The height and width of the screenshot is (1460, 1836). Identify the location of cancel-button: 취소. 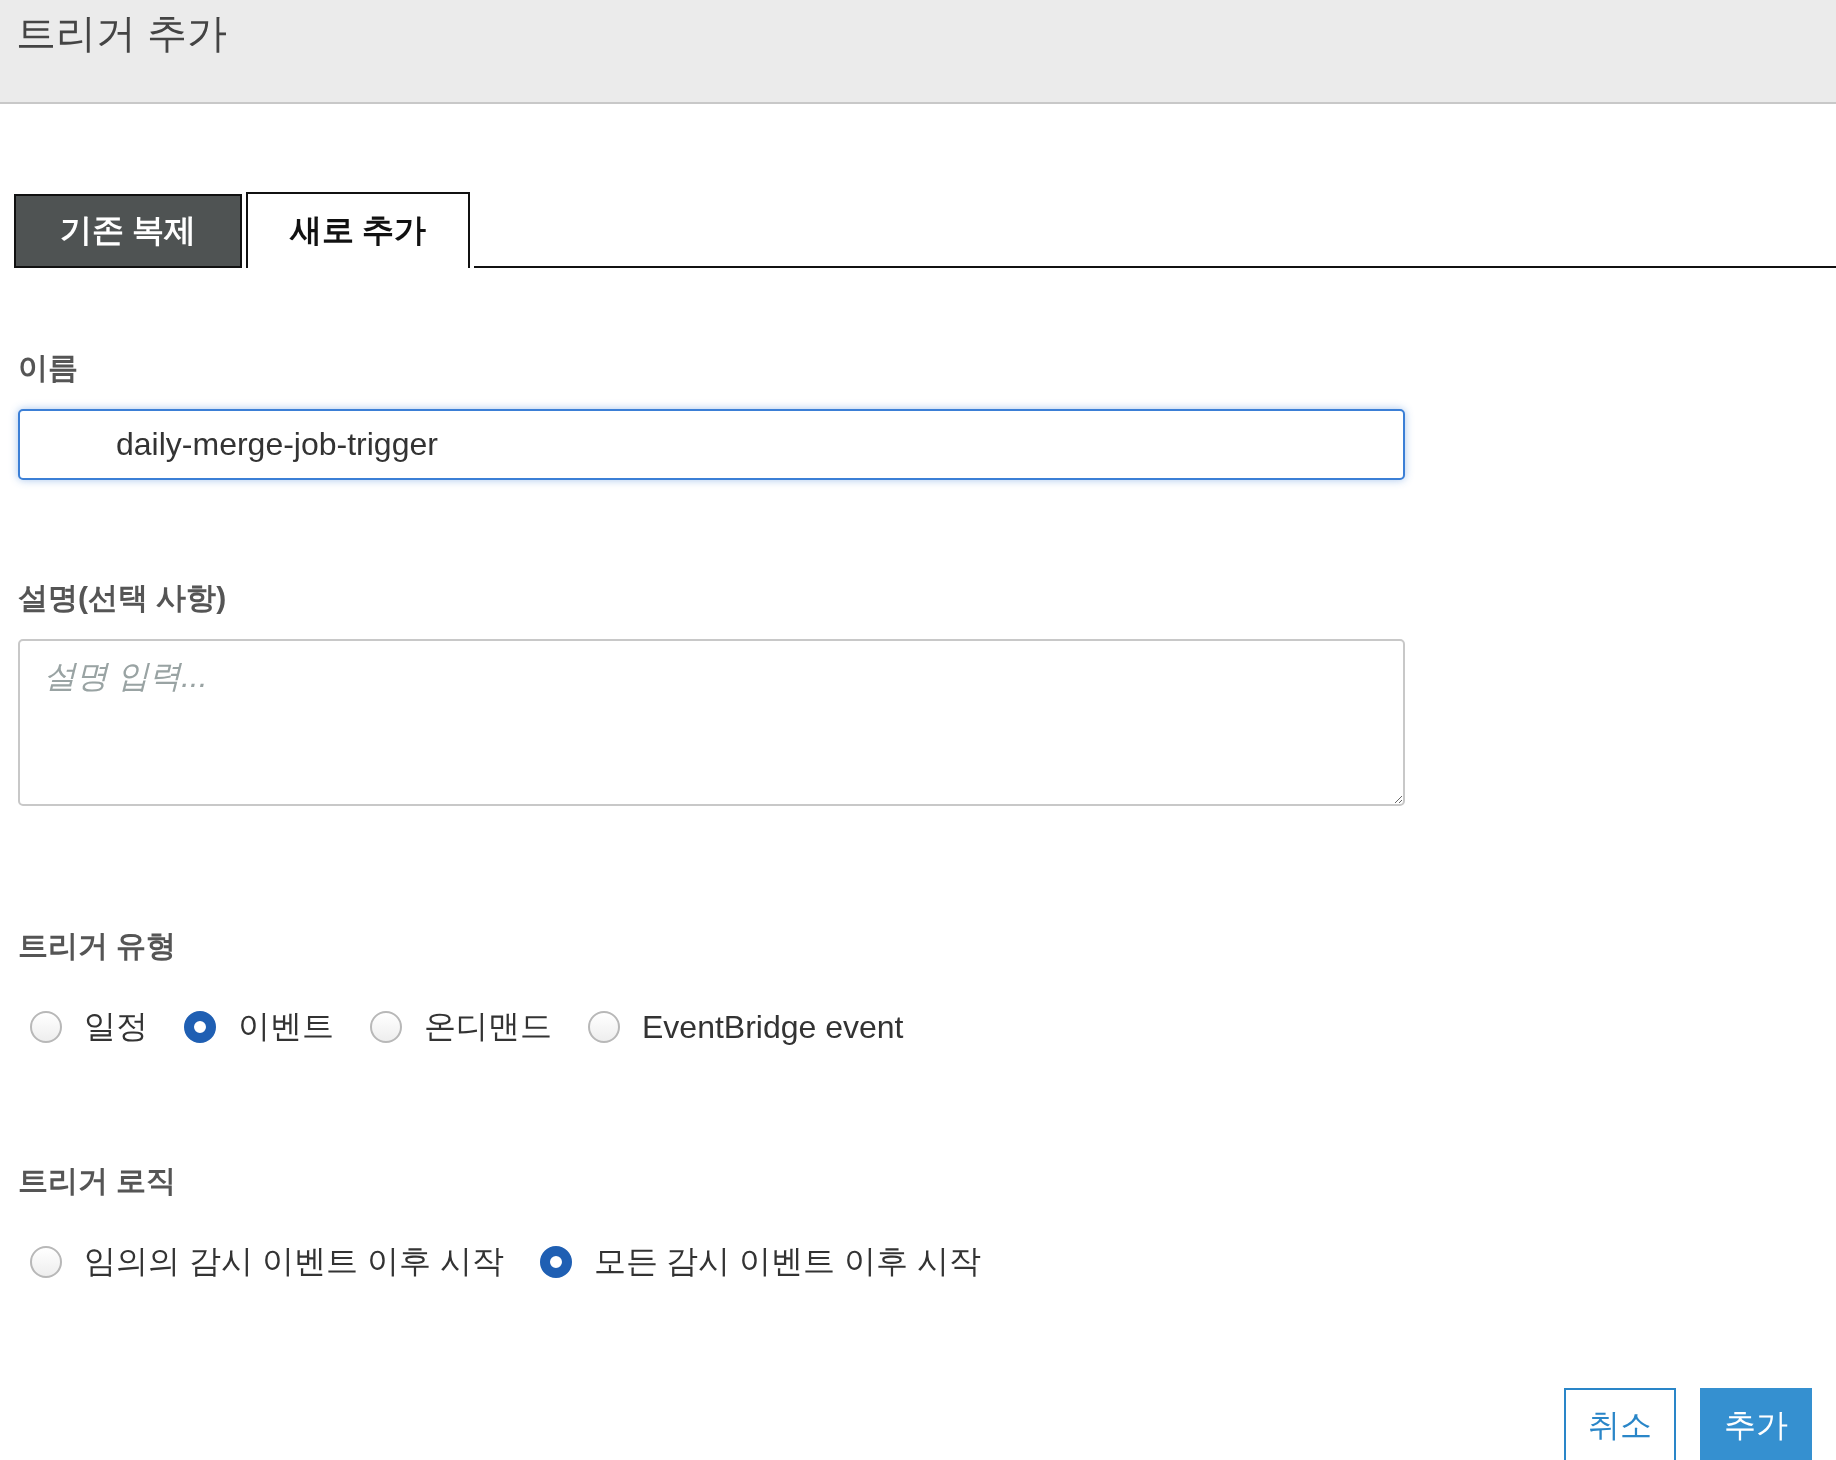
(1620, 1424).